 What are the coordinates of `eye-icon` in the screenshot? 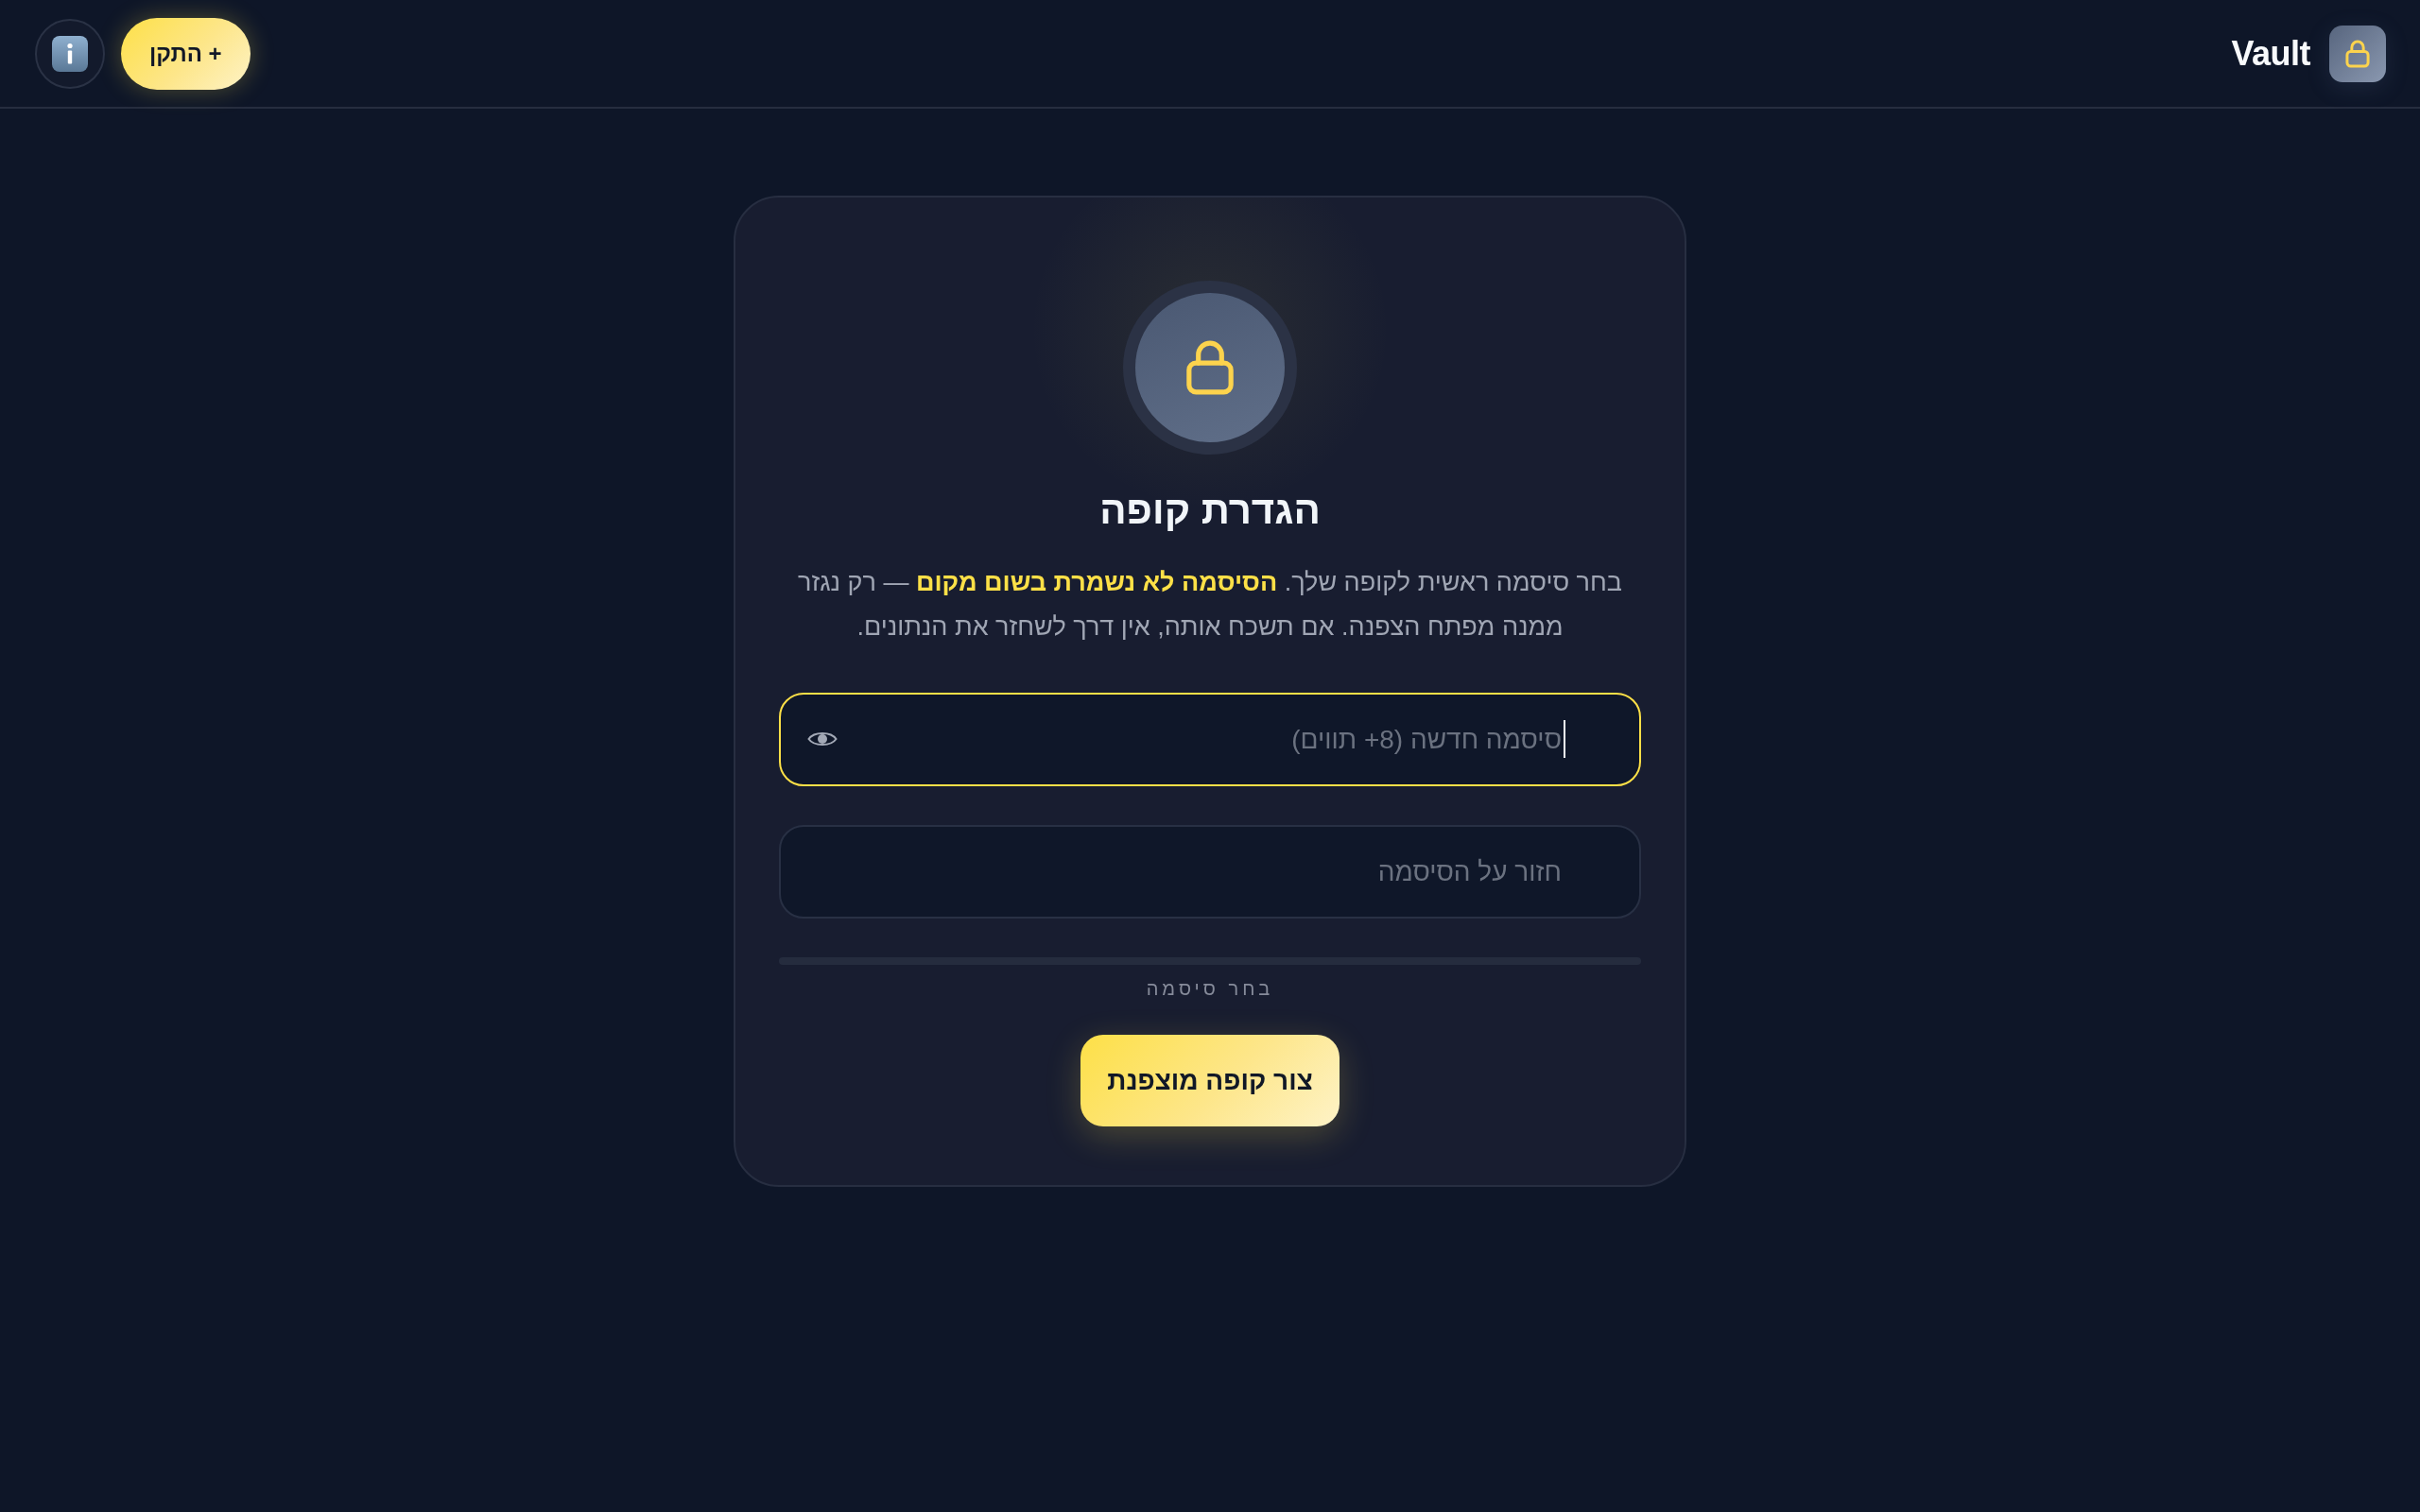 It's located at (822, 739).